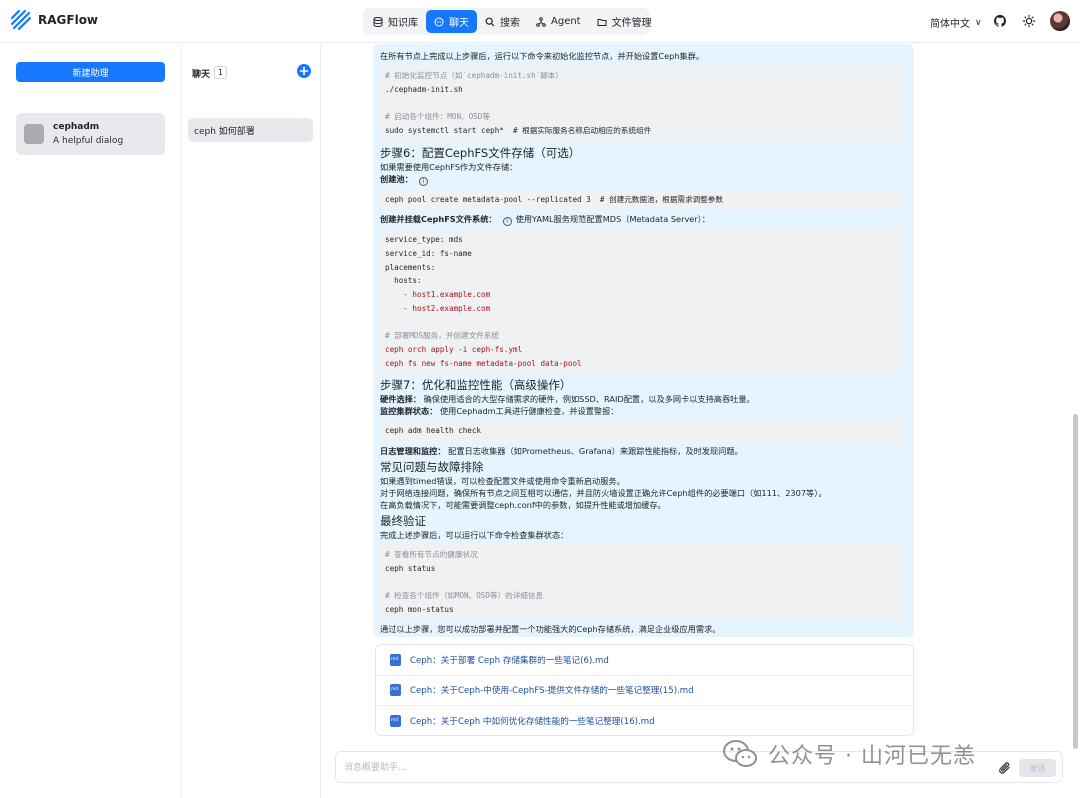 This screenshot has height=798, width=1080. I want to click on code-block: ceph adm health check, so click(641, 431).